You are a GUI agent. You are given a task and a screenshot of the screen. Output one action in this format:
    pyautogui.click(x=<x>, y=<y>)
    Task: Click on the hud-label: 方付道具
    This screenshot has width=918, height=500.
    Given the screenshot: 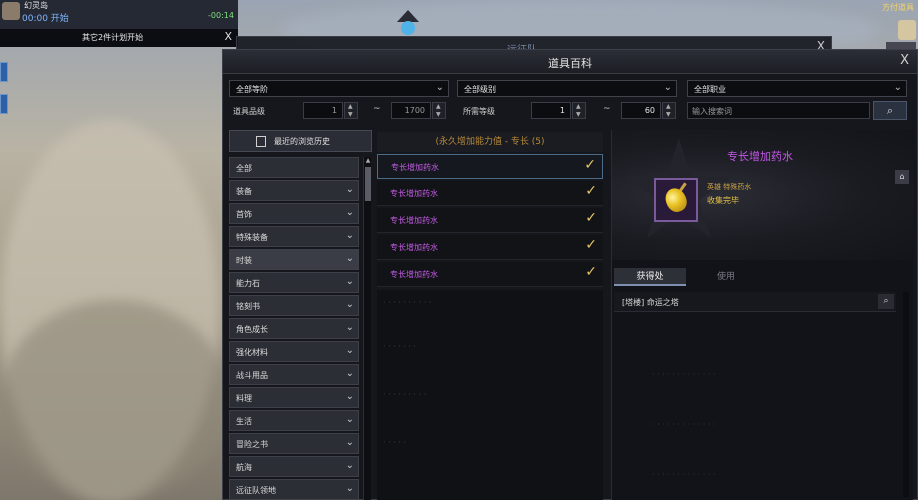 What is the action you would take?
    pyautogui.click(x=898, y=7)
    